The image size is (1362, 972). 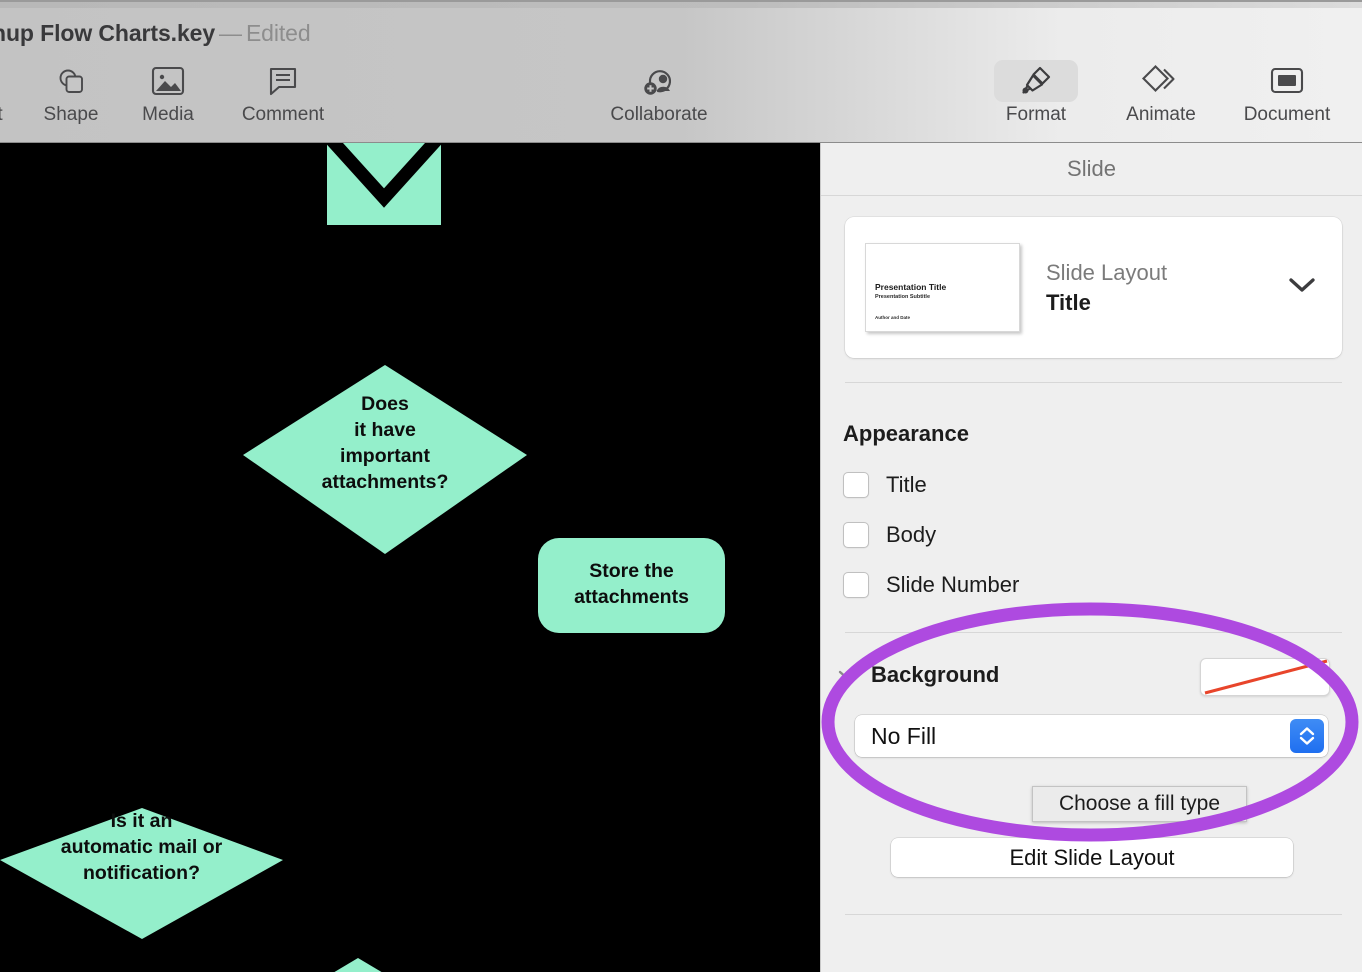 What do you see at coordinates (659, 114) in the screenshot?
I see `toolbar-label-collaborate: Collaborate` at bounding box center [659, 114].